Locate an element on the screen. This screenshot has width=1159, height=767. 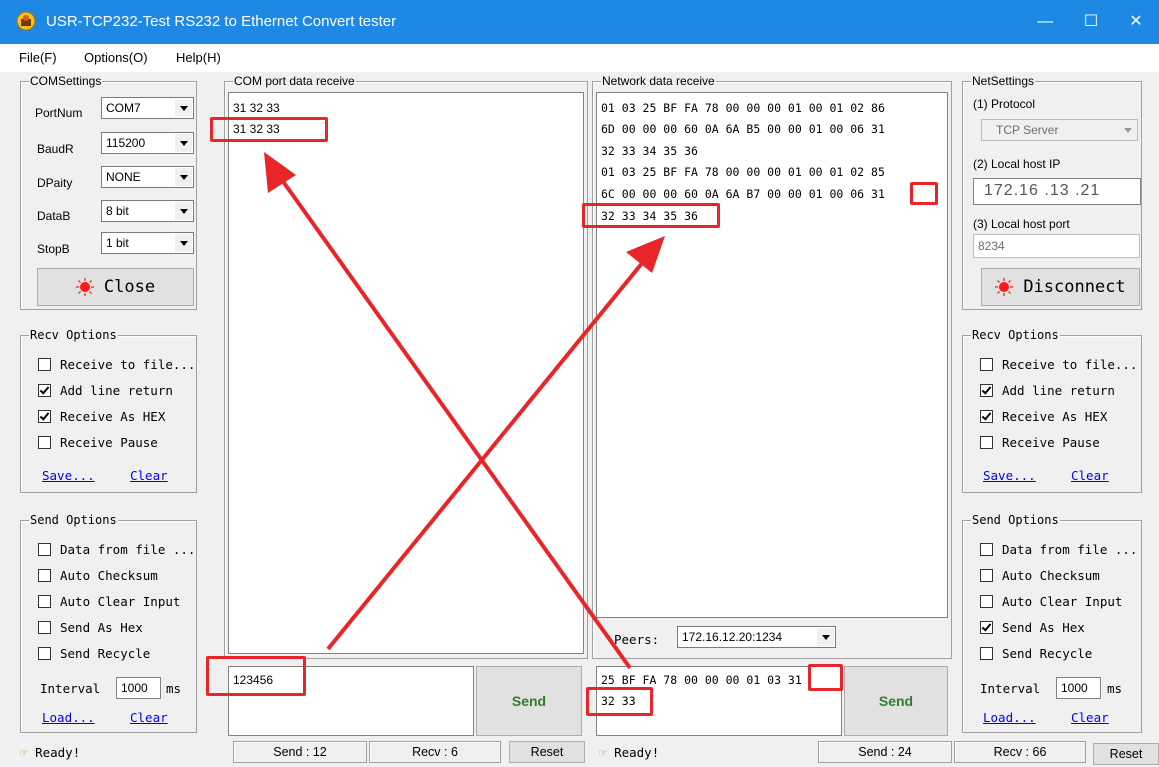
local-port-label: (3) Local host port is located at coordinates (1021, 224).